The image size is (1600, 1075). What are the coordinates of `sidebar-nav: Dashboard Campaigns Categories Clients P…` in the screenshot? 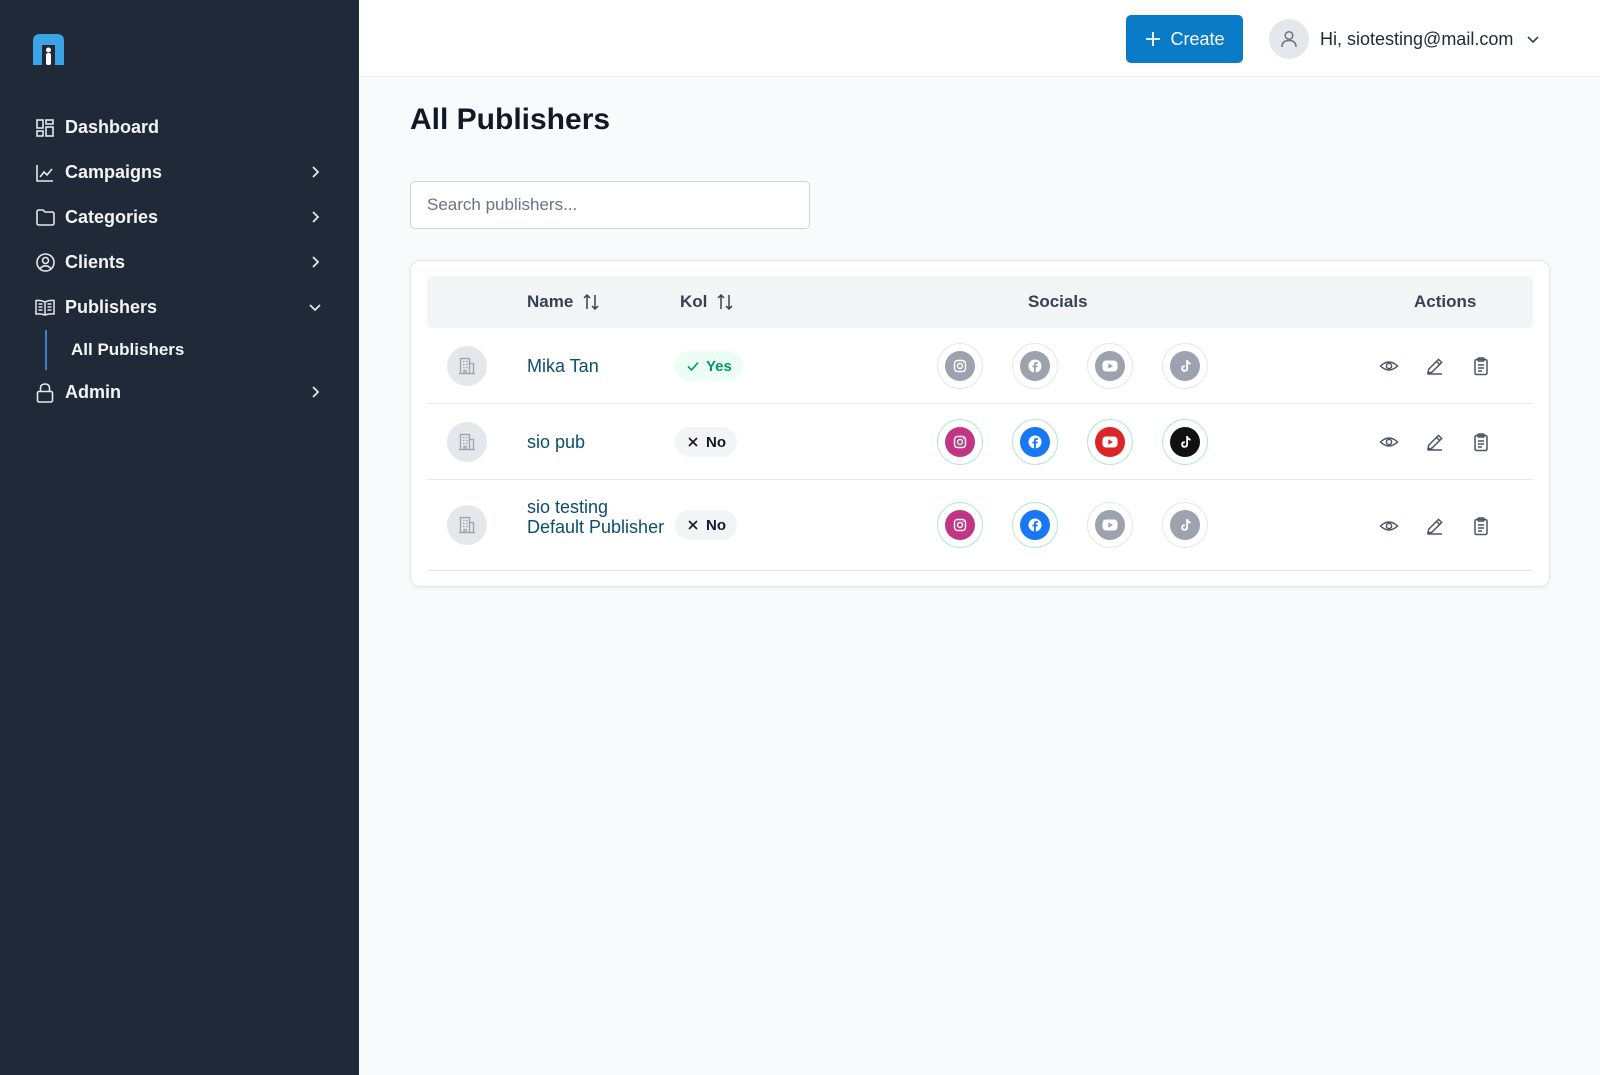 It's located at (179, 260).